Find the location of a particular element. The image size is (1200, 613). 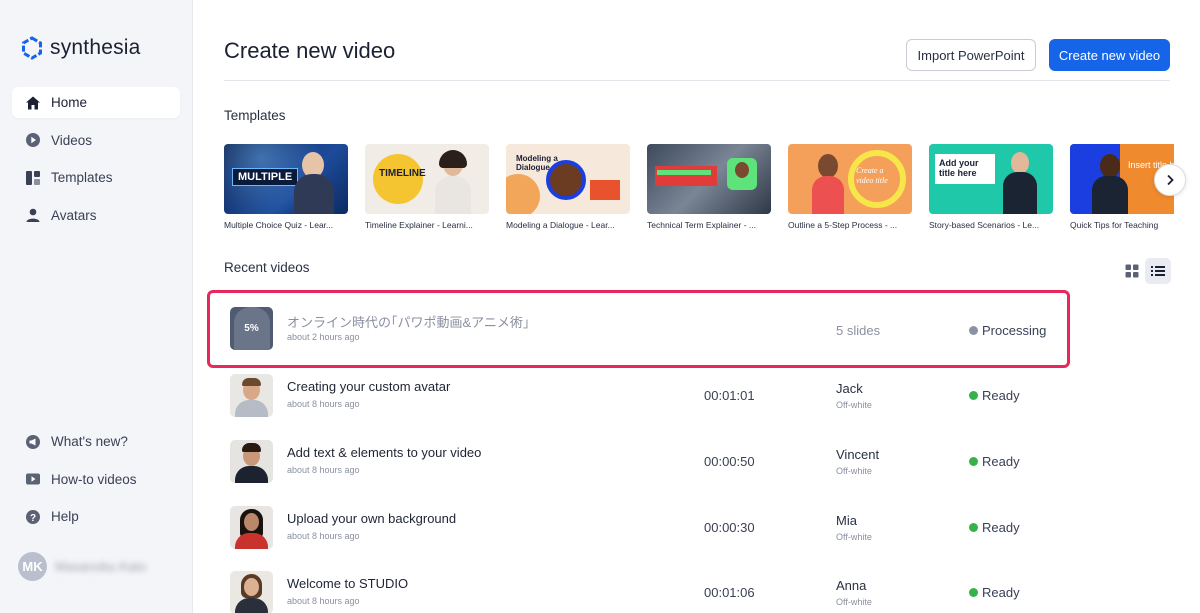

chevron-right-icon is located at coordinates (1170, 180).